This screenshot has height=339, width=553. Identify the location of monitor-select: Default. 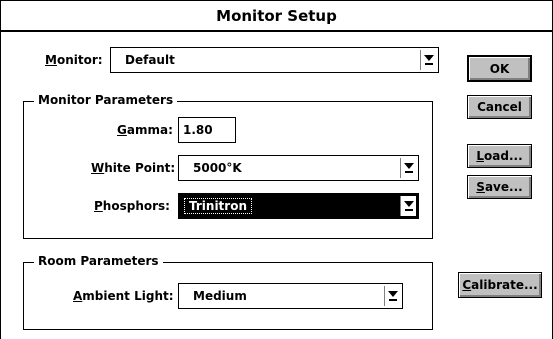
(274, 60).